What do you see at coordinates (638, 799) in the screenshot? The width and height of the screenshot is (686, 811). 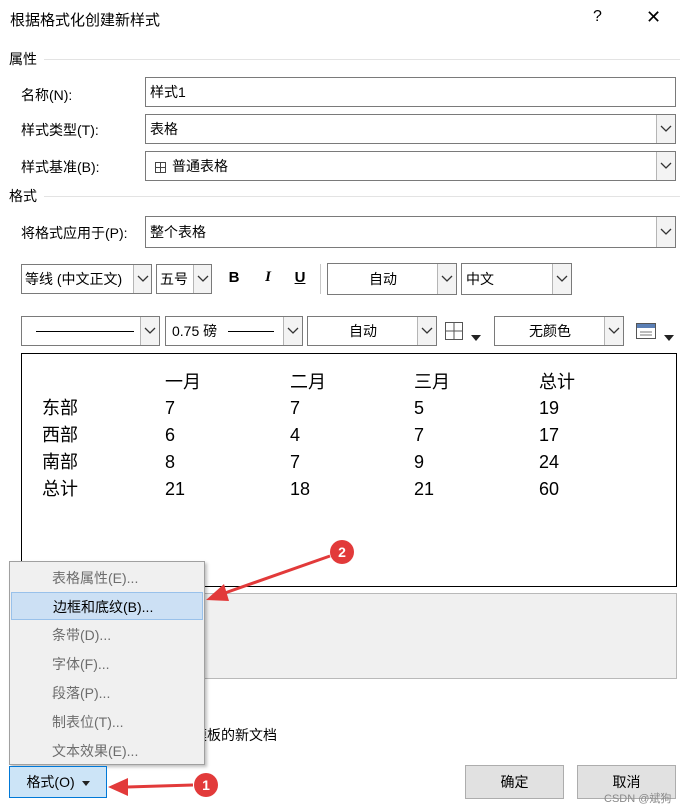 I see `watermark: CSDN @斌狗` at bounding box center [638, 799].